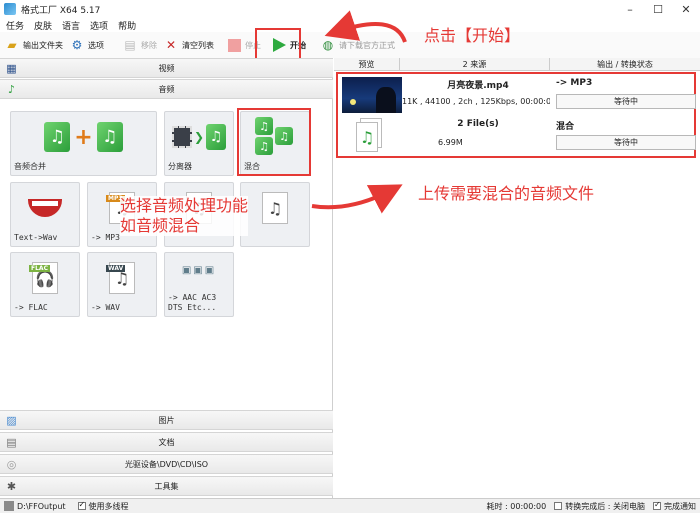 Image resolution: width=700 pixels, height=513 pixels. I want to click on tile-label: 分离器, so click(180, 166).